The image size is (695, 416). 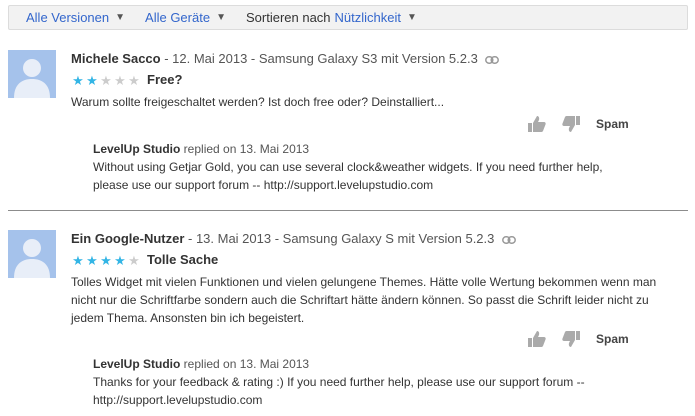 I want to click on filter-devices-label: Alle Geräte, so click(x=178, y=17).